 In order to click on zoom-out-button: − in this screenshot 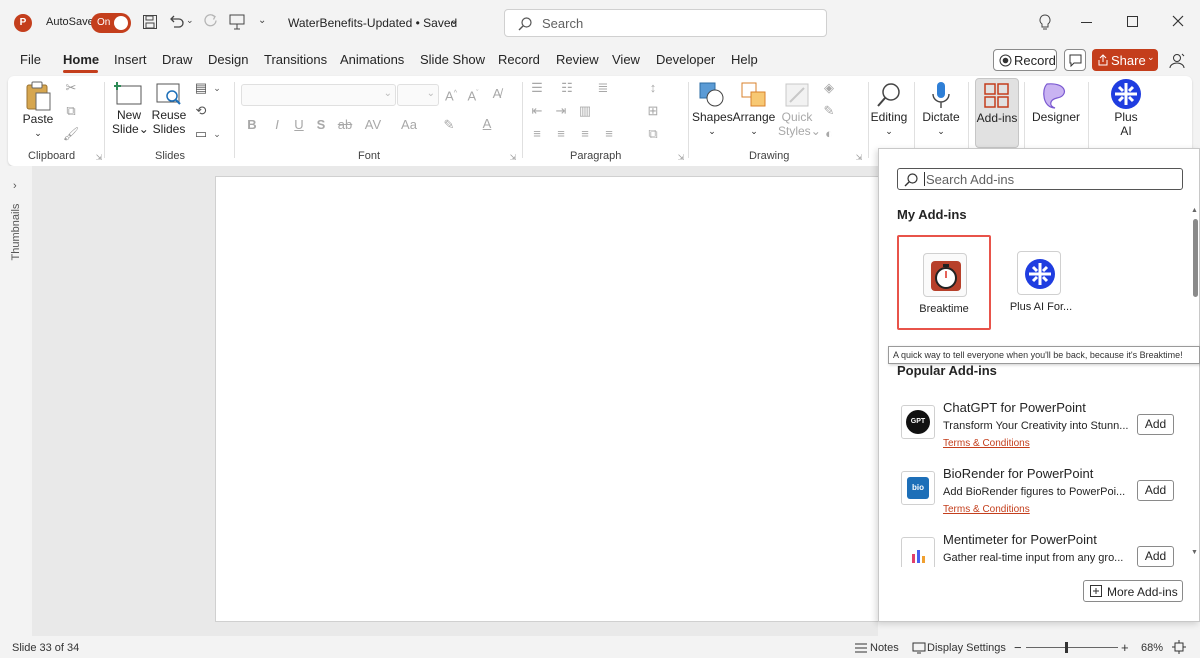, I will do `click(1018, 647)`.